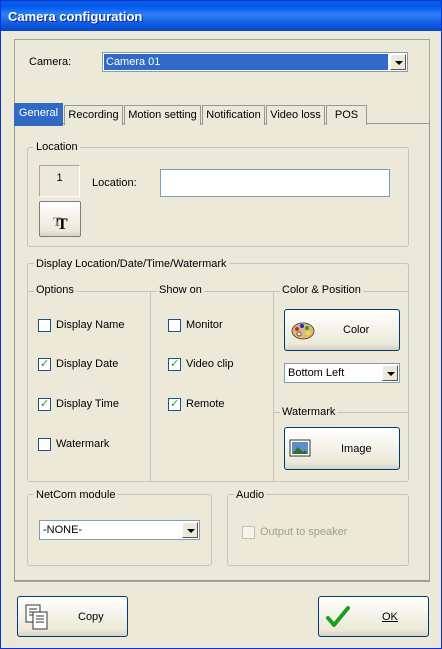 Image resolution: width=442 pixels, height=649 pixels. I want to click on camera-select-value: Camera 01, so click(246, 62).